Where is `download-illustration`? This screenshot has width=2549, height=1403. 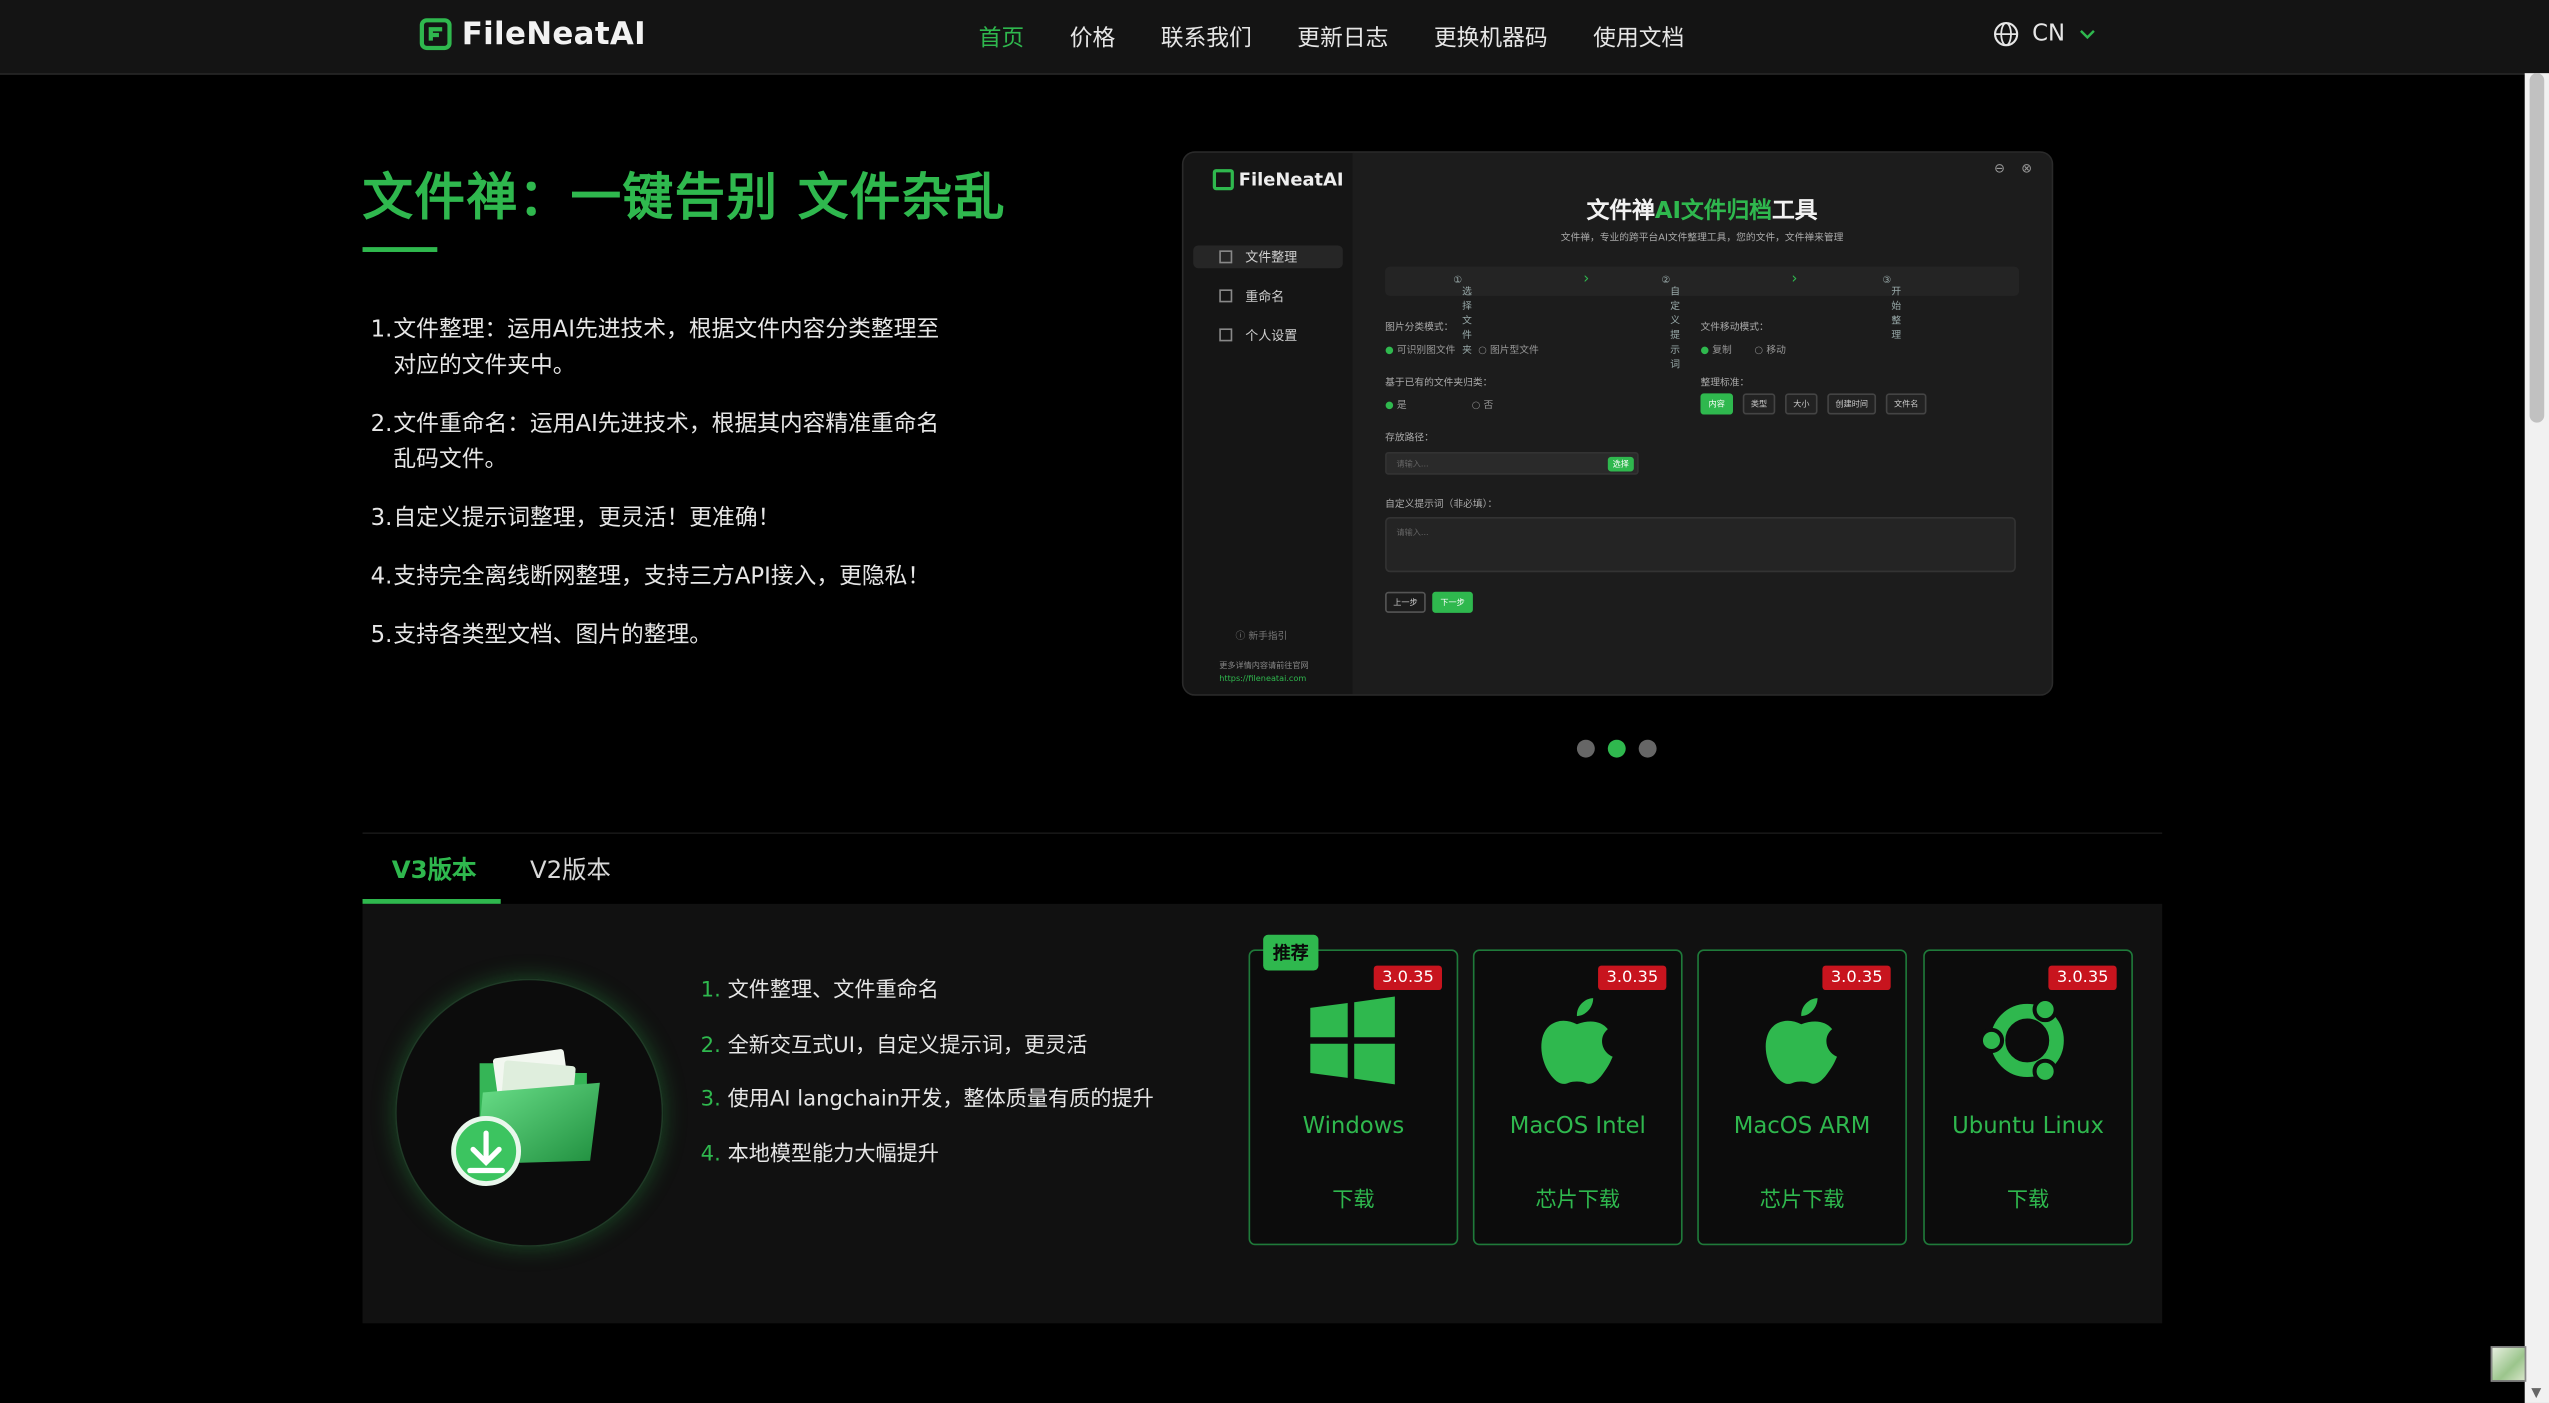 download-illustration is located at coordinates (529, 1112).